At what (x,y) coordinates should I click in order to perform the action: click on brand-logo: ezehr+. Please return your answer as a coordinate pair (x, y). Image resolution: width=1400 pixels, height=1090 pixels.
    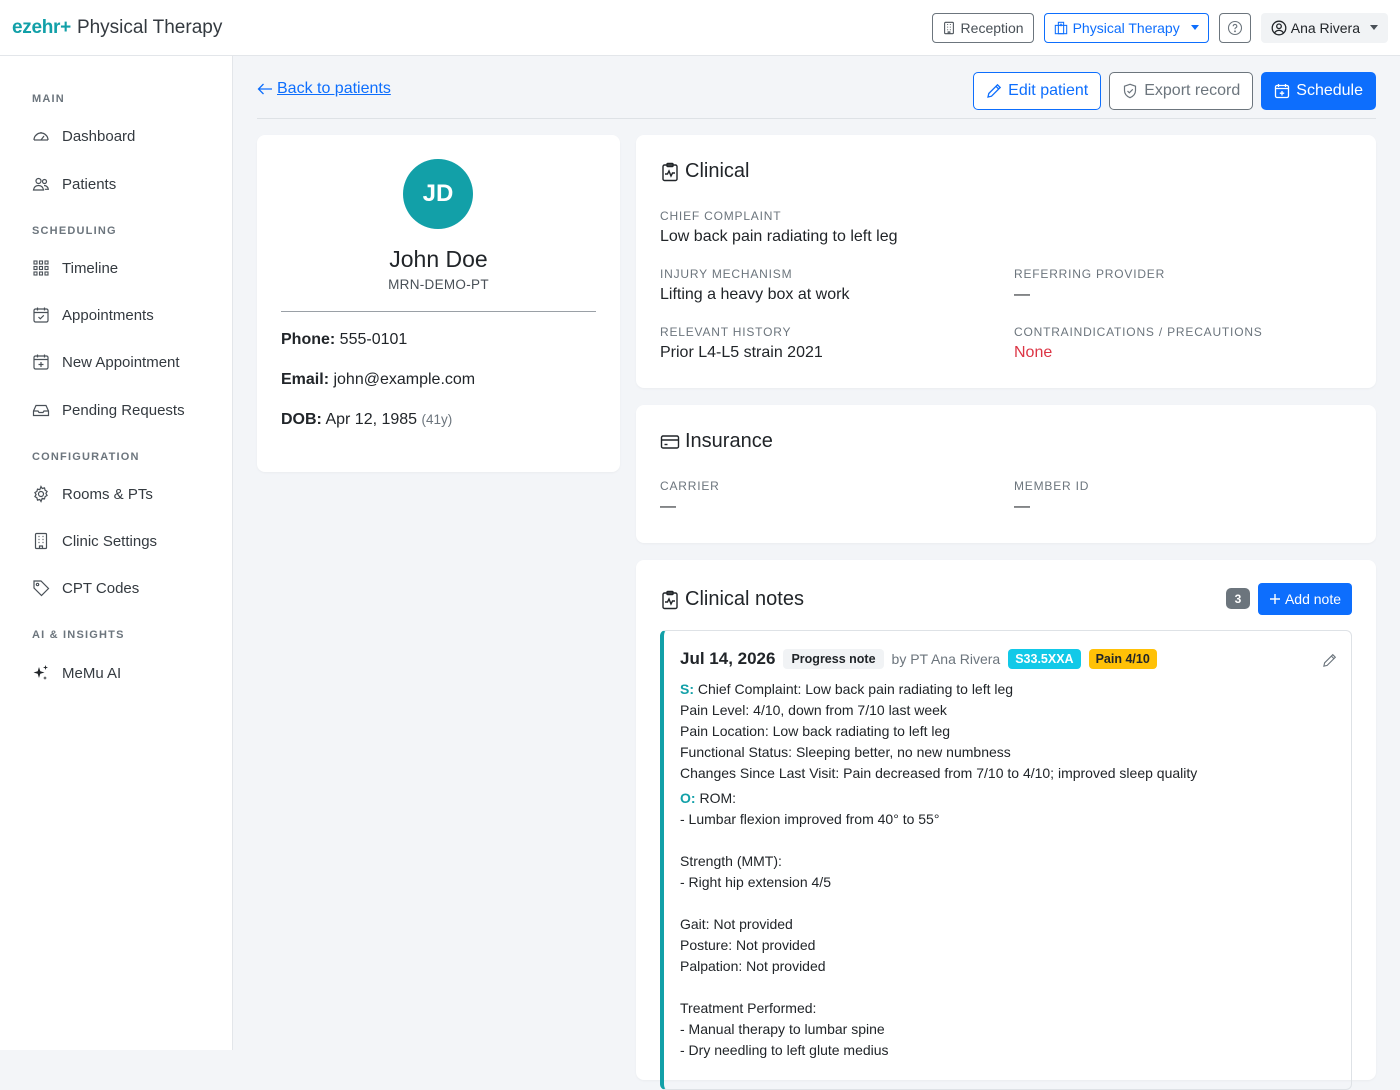
    Looking at the image, I should click on (41, 28).